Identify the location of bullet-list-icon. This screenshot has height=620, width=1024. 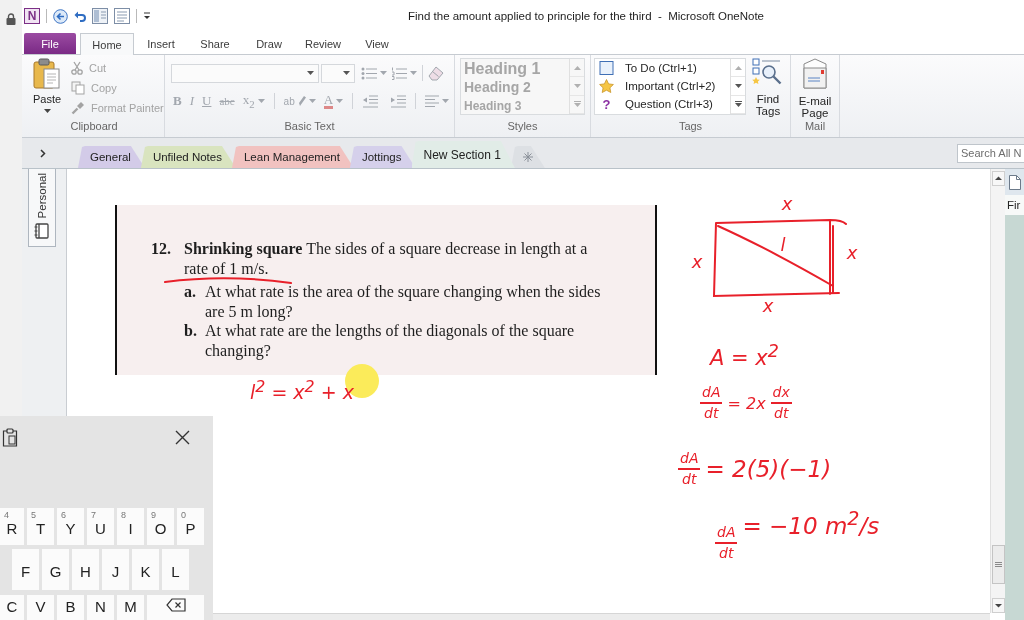
(369, 73).